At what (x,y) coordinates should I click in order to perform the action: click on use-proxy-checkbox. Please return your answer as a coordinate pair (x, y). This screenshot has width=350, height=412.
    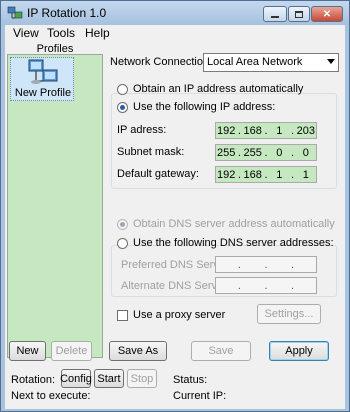
    Looking at the image, I should click on (122, 315).